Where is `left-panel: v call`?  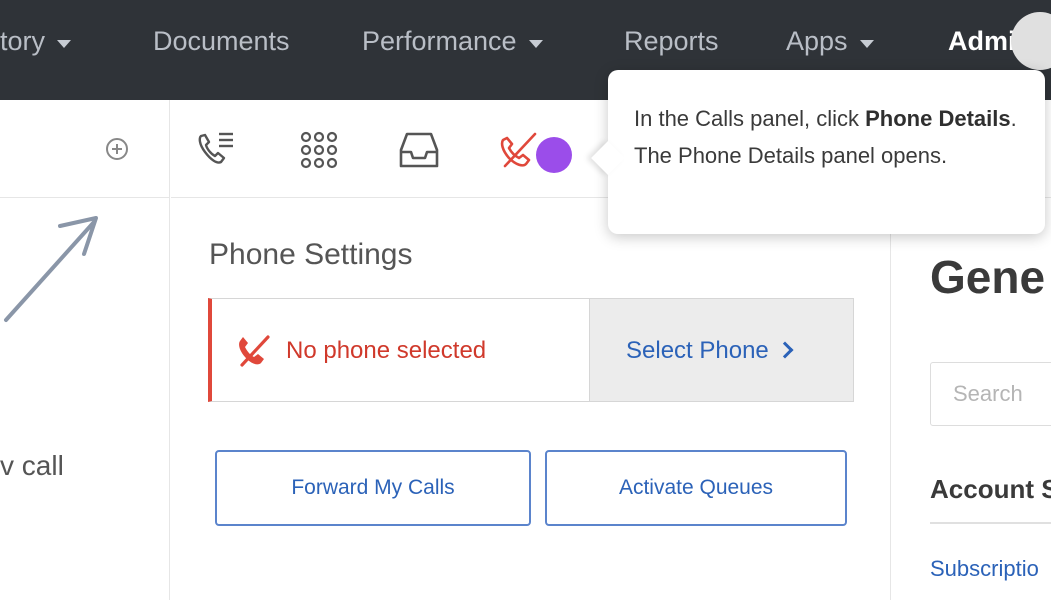 left-panel: v call is located at coordinates (85, 350).